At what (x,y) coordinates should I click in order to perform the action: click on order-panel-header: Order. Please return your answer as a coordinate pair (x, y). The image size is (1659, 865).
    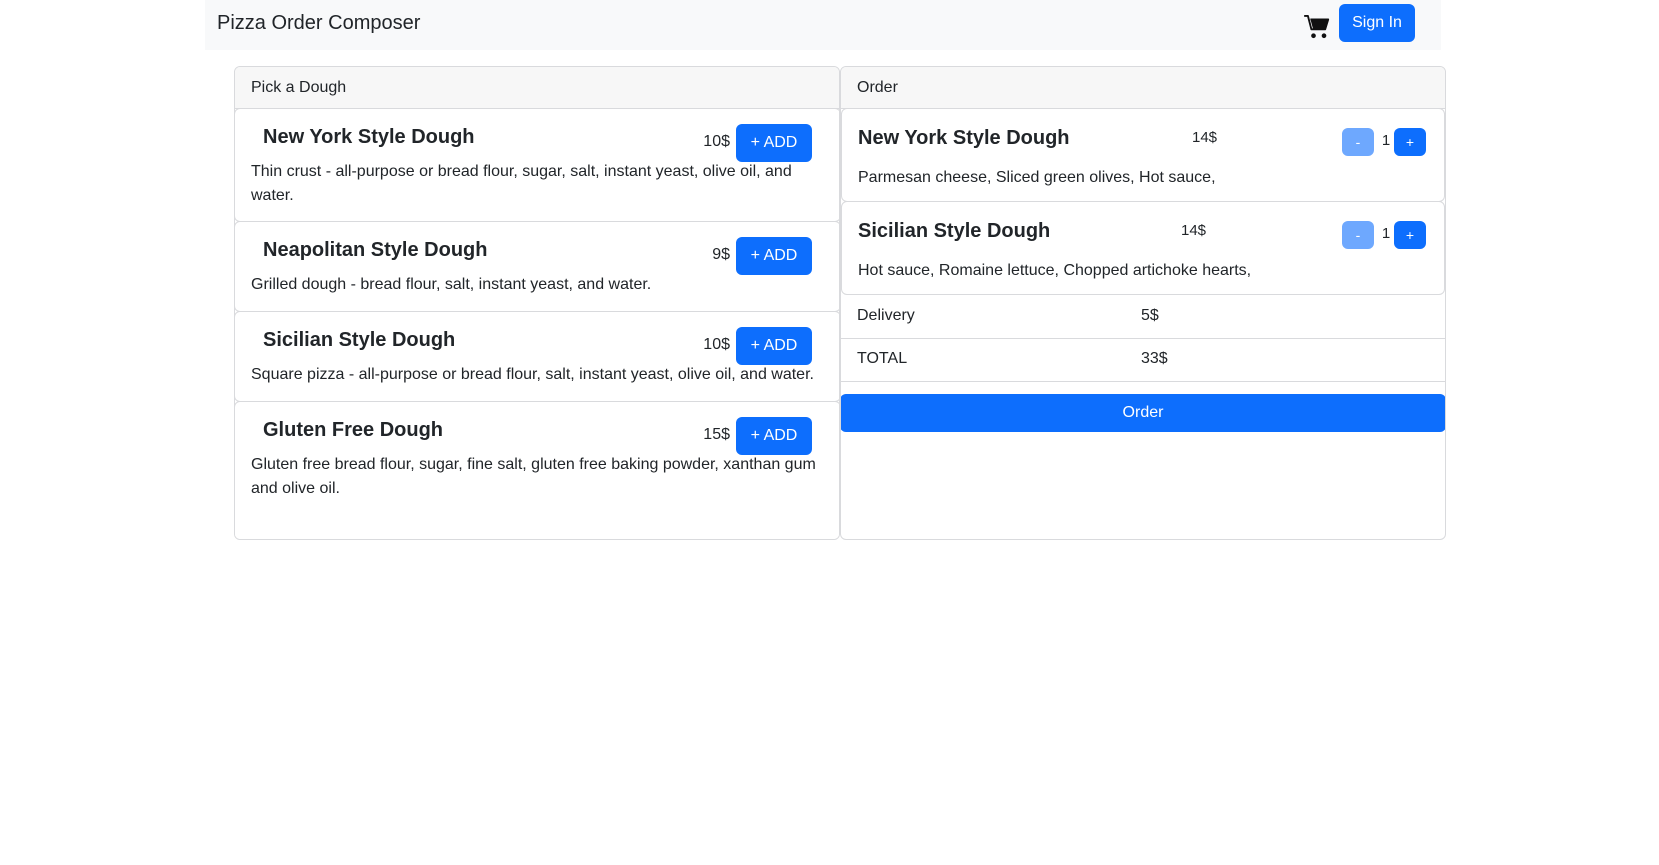
    Looking at the image, I should click on (1143, 88).